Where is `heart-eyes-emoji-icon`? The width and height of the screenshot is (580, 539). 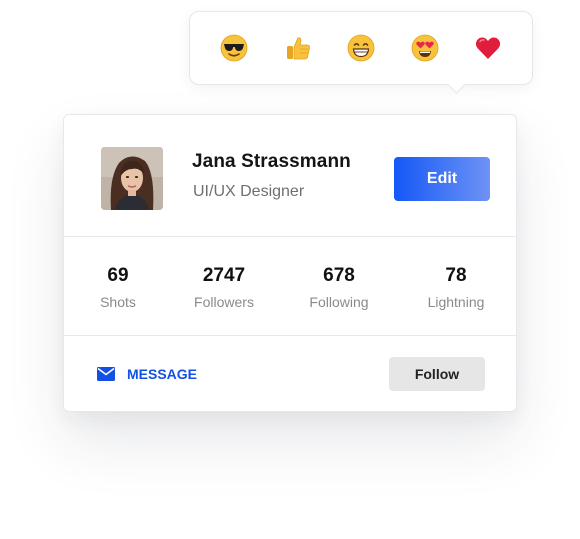 heart-eyes-emoji-icon is located at coordinates (425, 48).